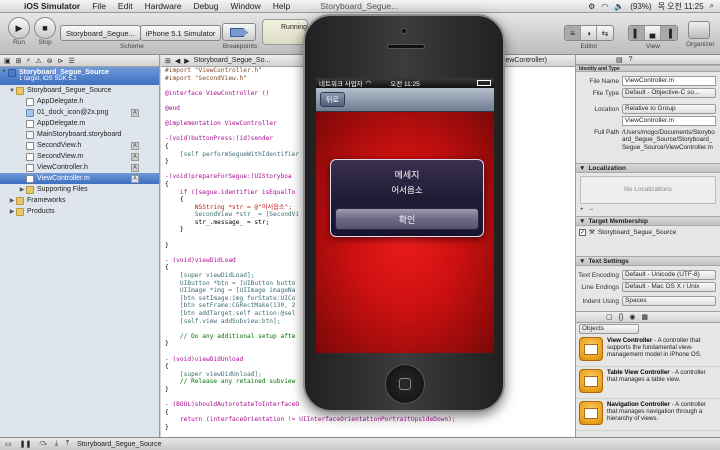  I want to click on wifi-icon: ◠, so click(604, 6).